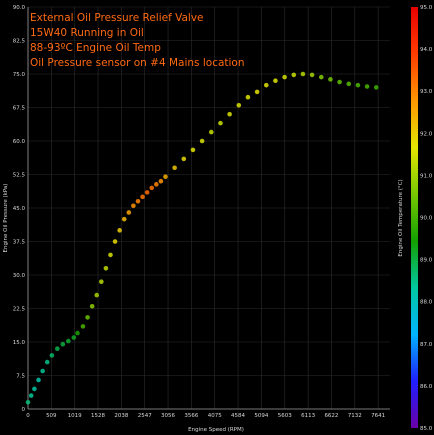 Image resolution: width=434 pixels, height=435 pixels. I want to click on colorbar-tick-label: 88.0, so click(426, 303).